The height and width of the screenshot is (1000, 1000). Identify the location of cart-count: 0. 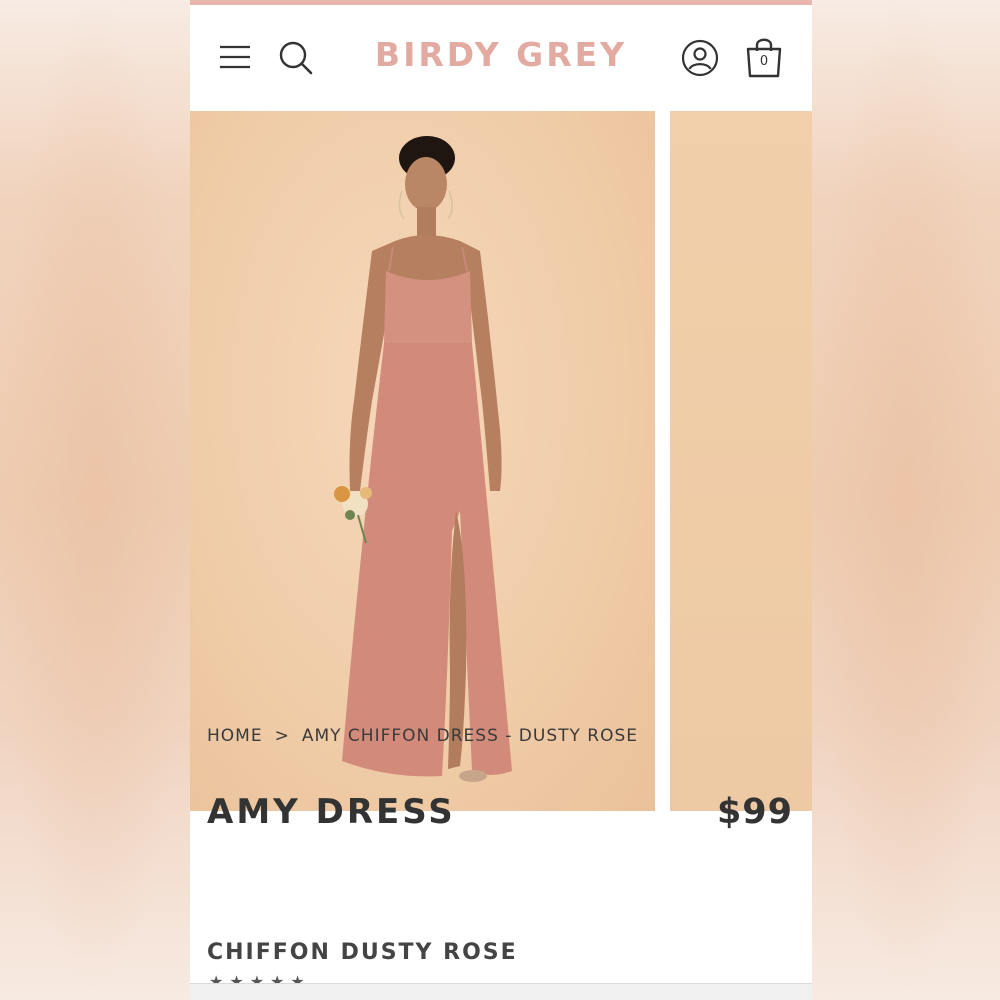
(764, 61).